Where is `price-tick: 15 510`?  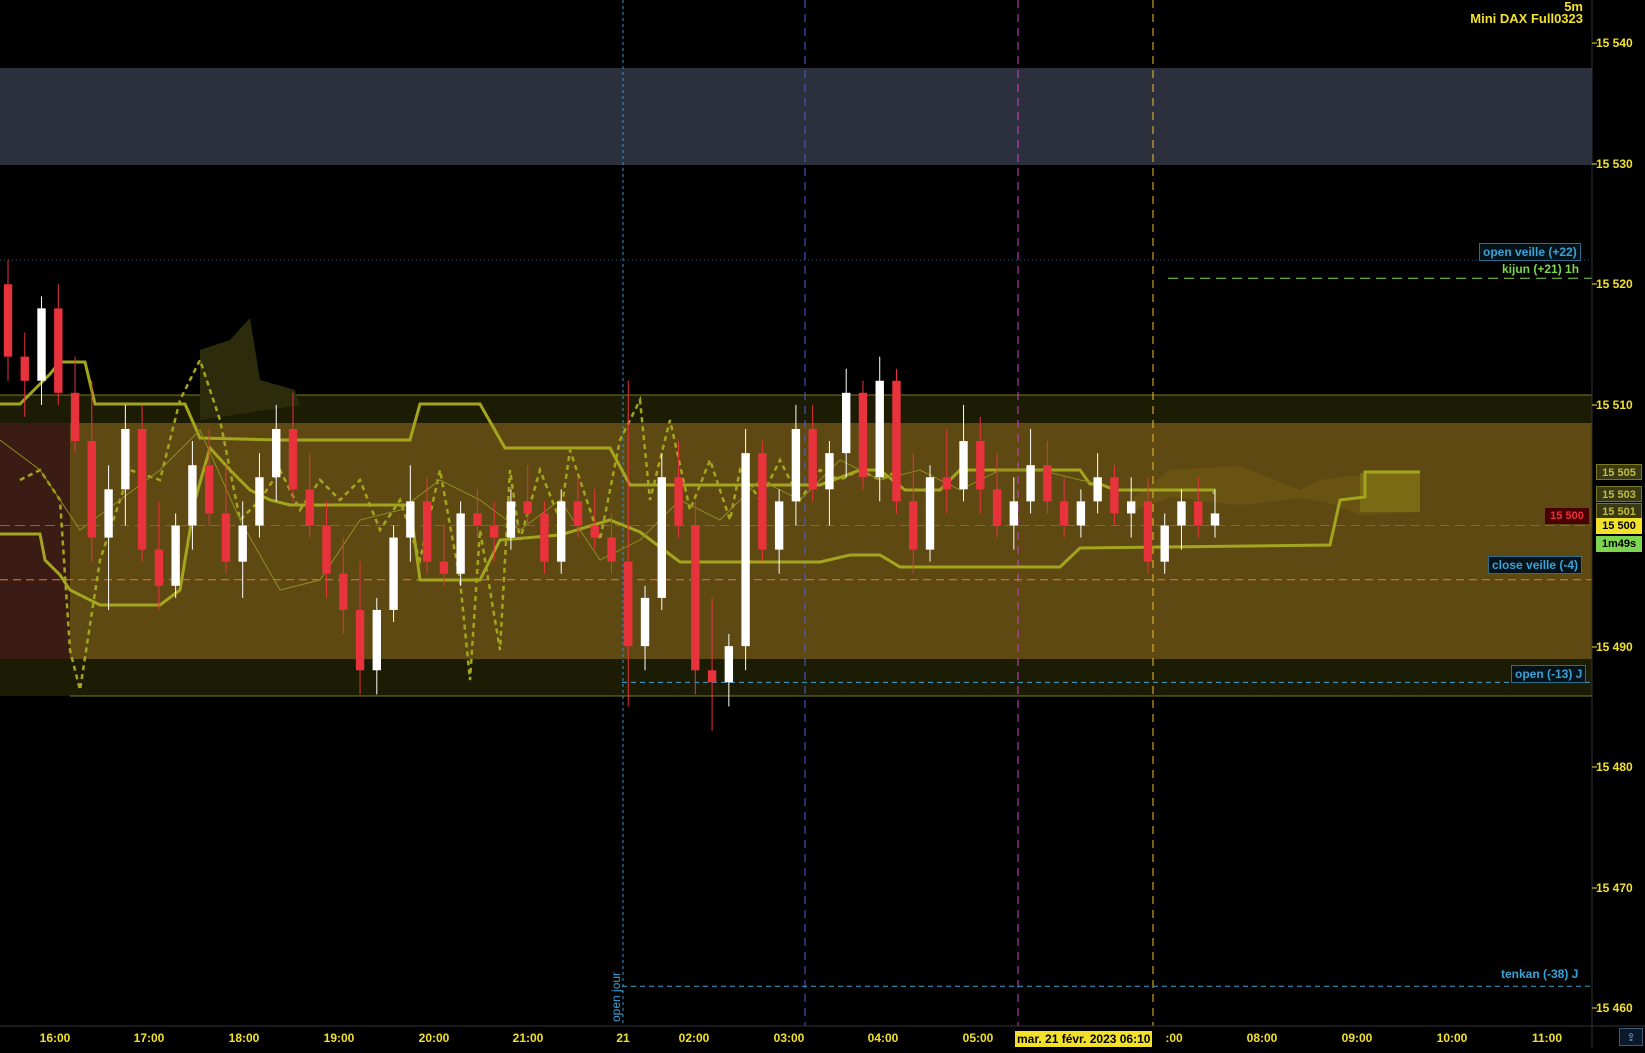
price-tick: 15 510 is located at coordinates (1614, 405).